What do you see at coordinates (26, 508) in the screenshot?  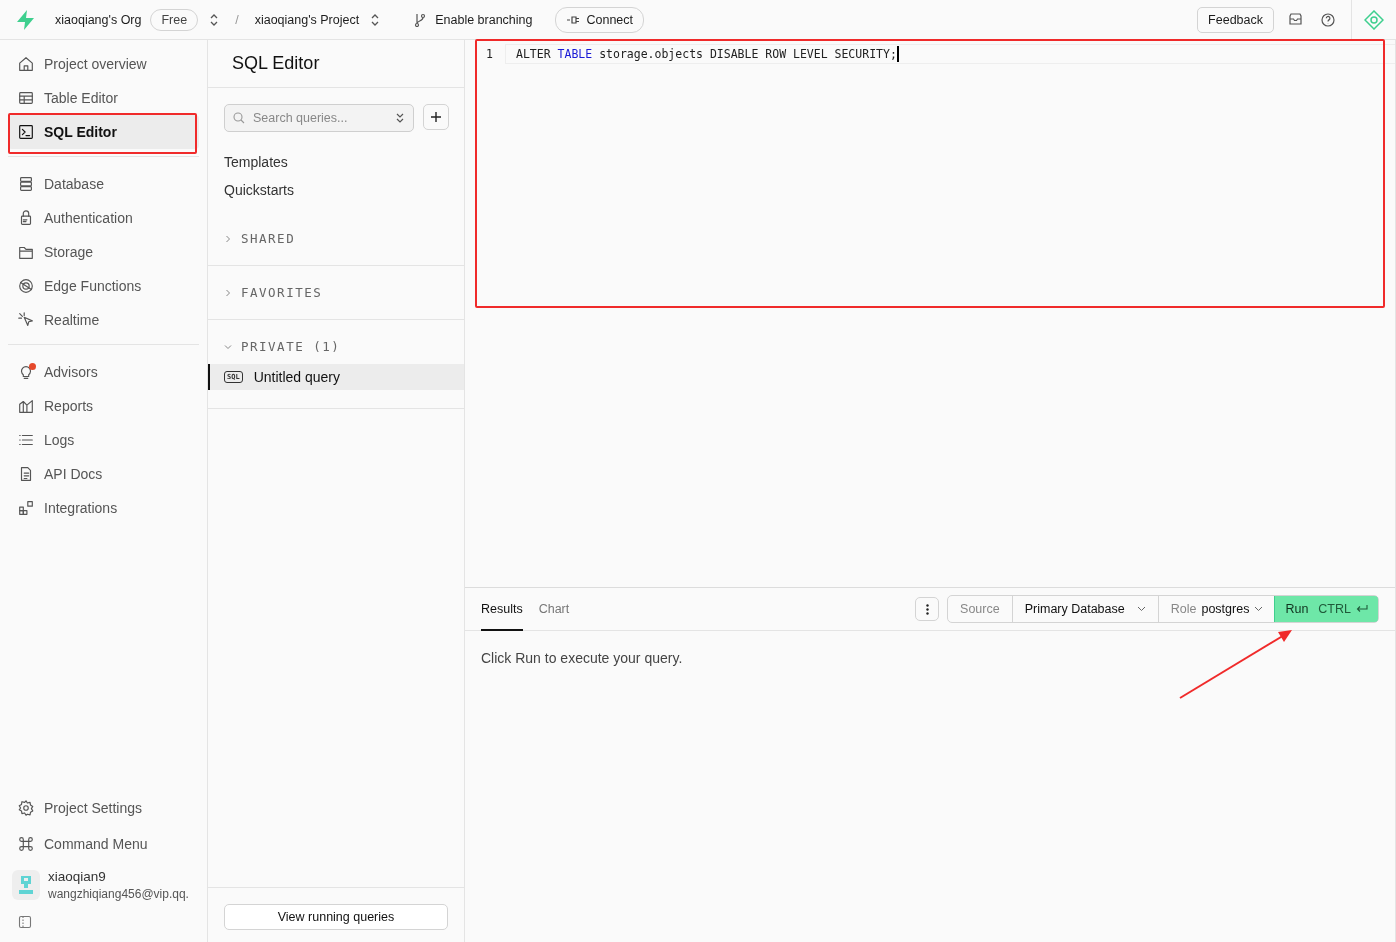 I see `blocks-icon` at bounding box center [26, 508].